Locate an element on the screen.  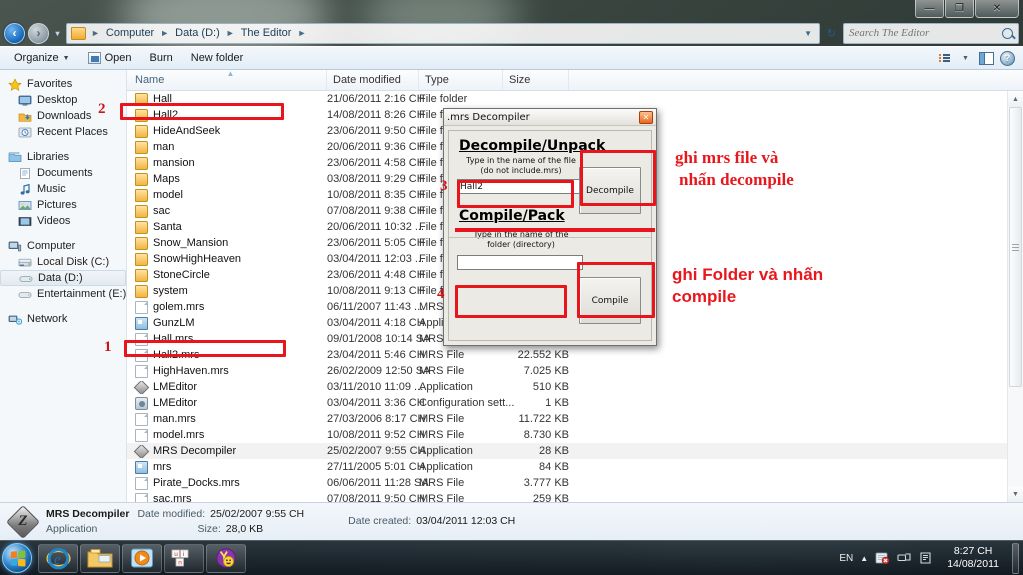
file-size-cell: 7.025 KB is located at coordinates (546, 371).